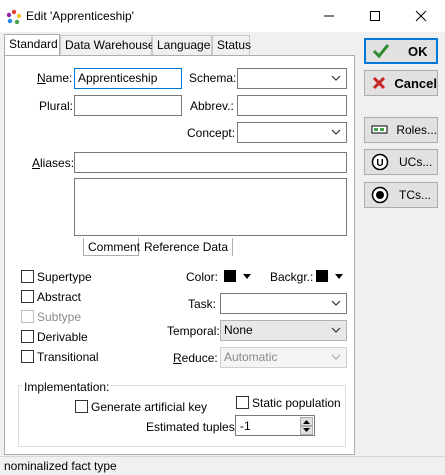 The height and width of the screenshot is (475, 445). Describe the element at coordinates (80, 16) in the screenshot. I see `window-title: Edit 'Apprenticeship'` at that location.